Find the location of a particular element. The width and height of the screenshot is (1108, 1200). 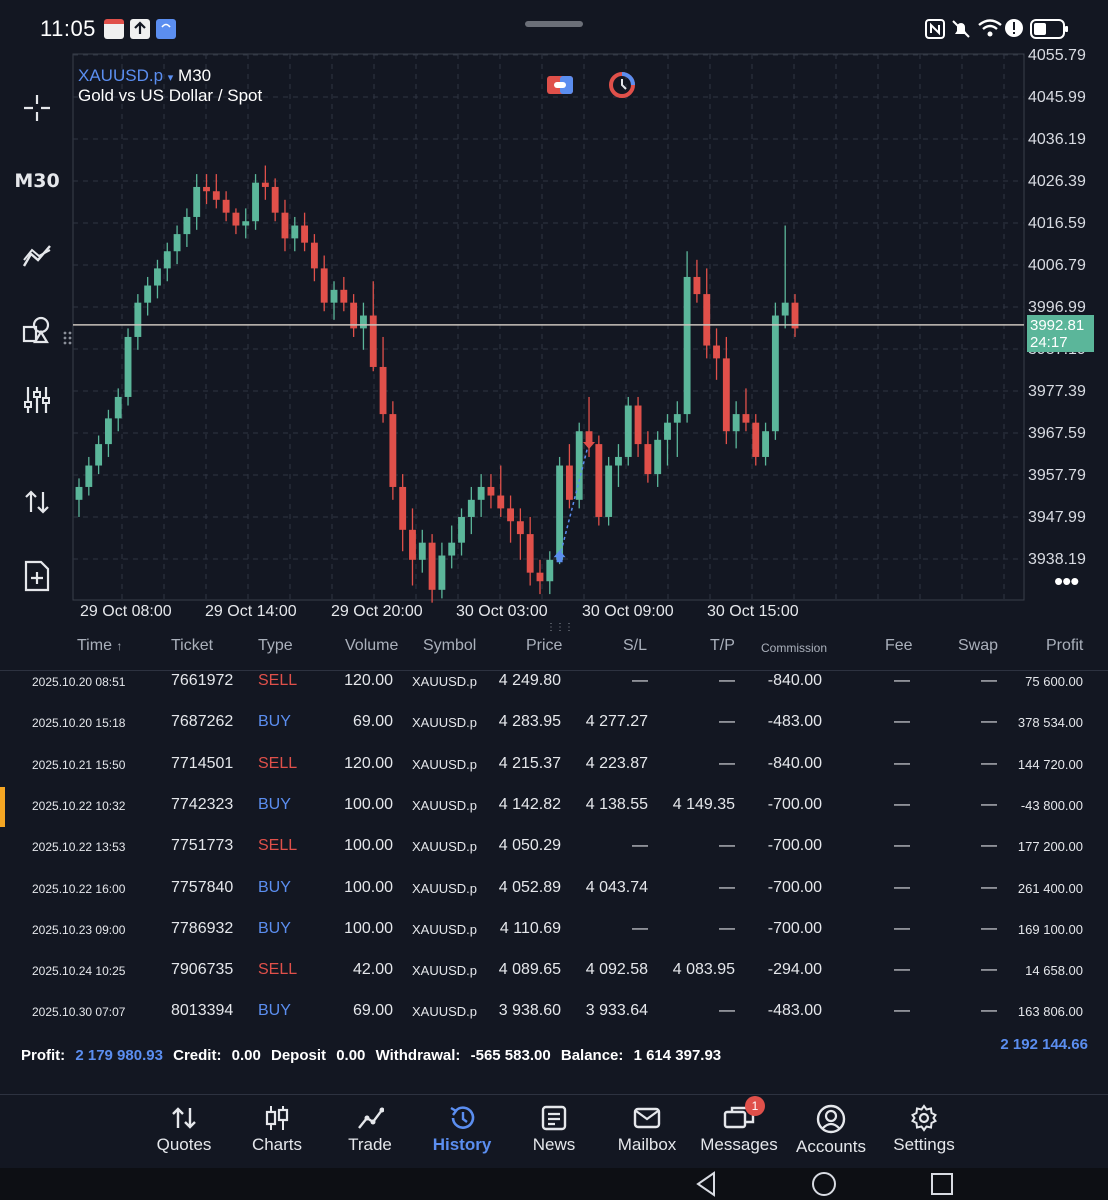

drag-dot is located at coordinates (70, 343).